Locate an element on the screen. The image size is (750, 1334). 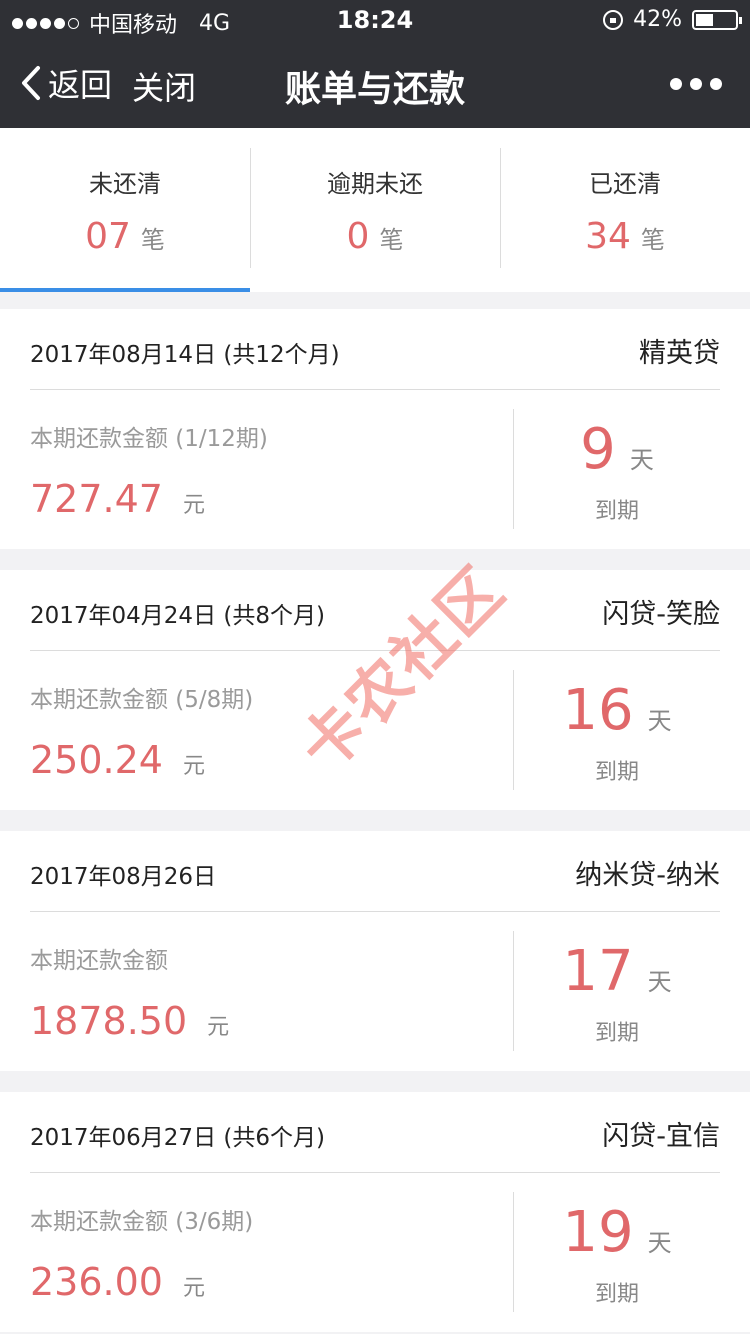
tab-label: 未还清 is located at coordinates (125, 184).